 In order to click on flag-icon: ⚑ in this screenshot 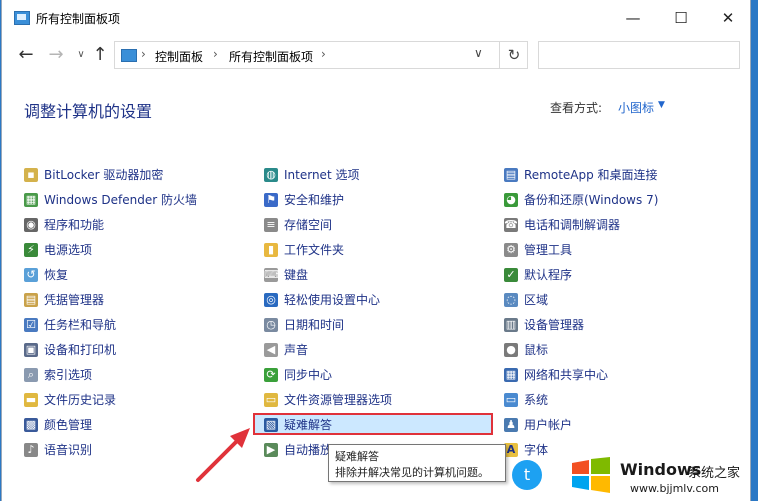, I will do `click(271, 200)`.